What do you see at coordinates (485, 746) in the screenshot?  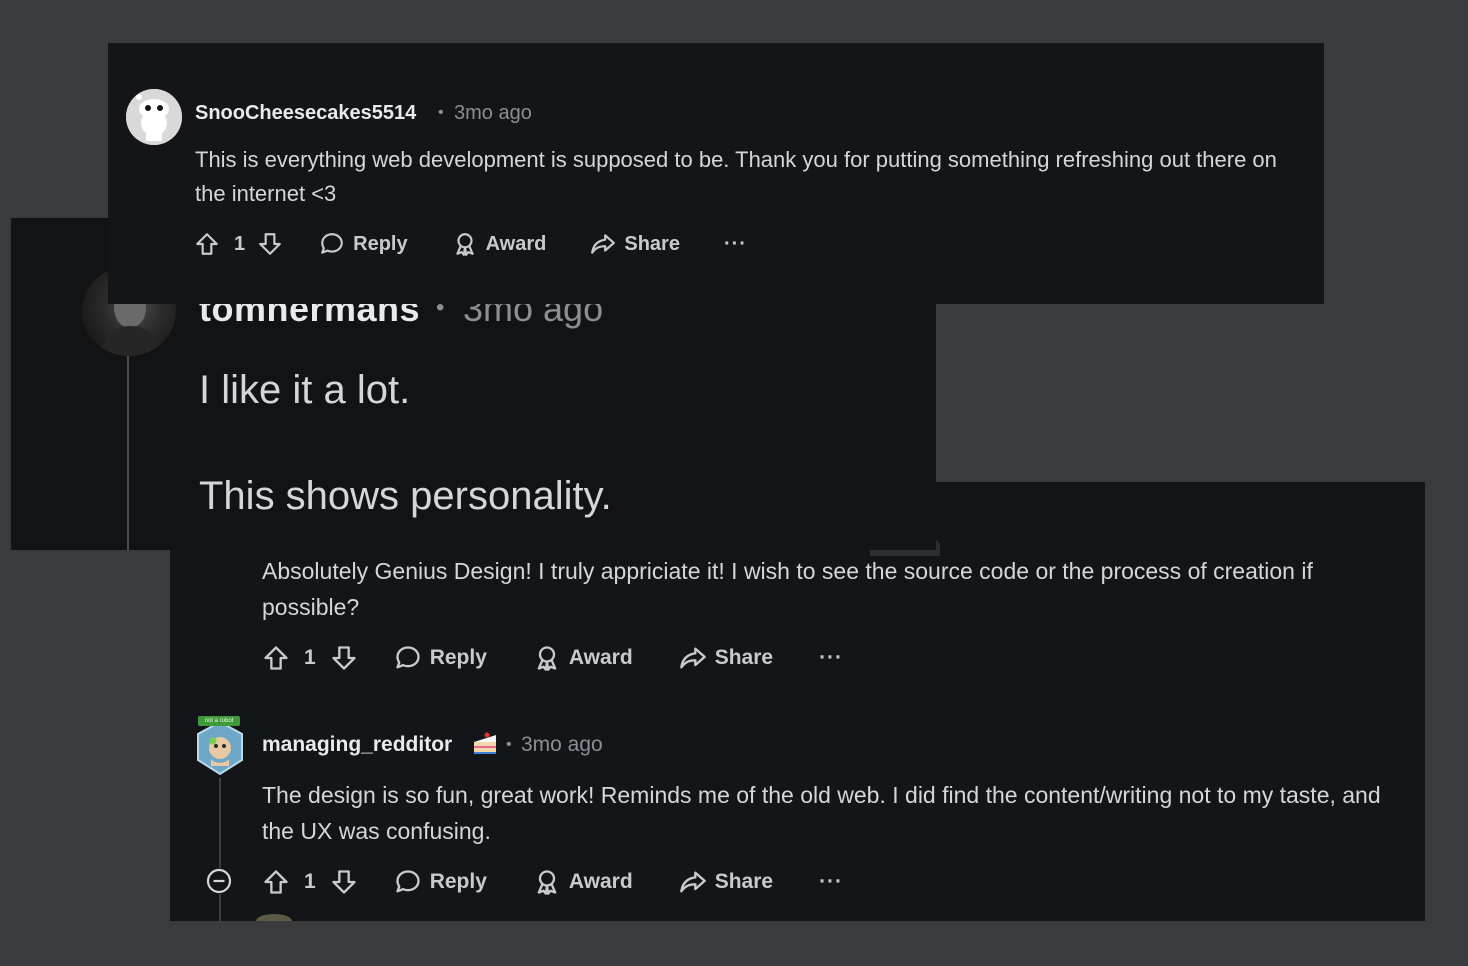 I see `cake-icon` at bounding box center [485, 746].